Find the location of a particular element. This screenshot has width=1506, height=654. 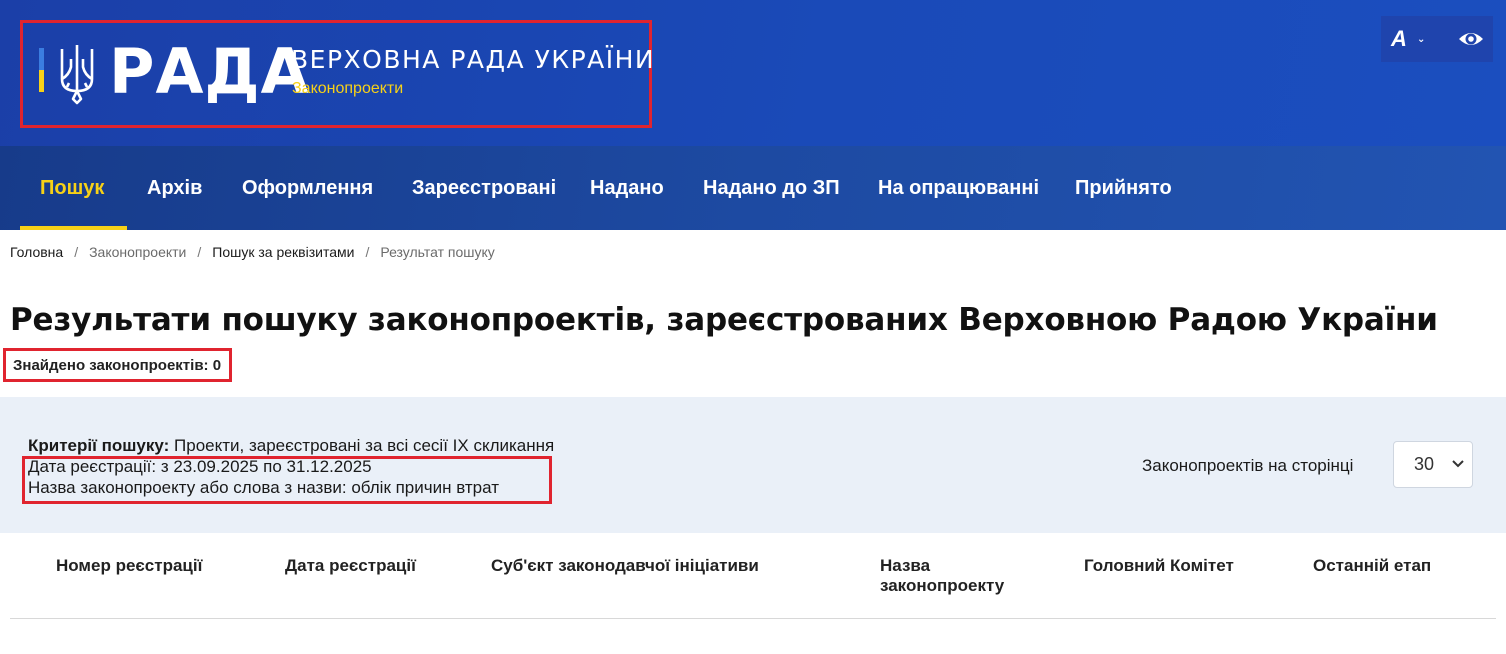

found-count-highlight: Знайдено законопроектів: 0 is located at coordinates (117, 365).